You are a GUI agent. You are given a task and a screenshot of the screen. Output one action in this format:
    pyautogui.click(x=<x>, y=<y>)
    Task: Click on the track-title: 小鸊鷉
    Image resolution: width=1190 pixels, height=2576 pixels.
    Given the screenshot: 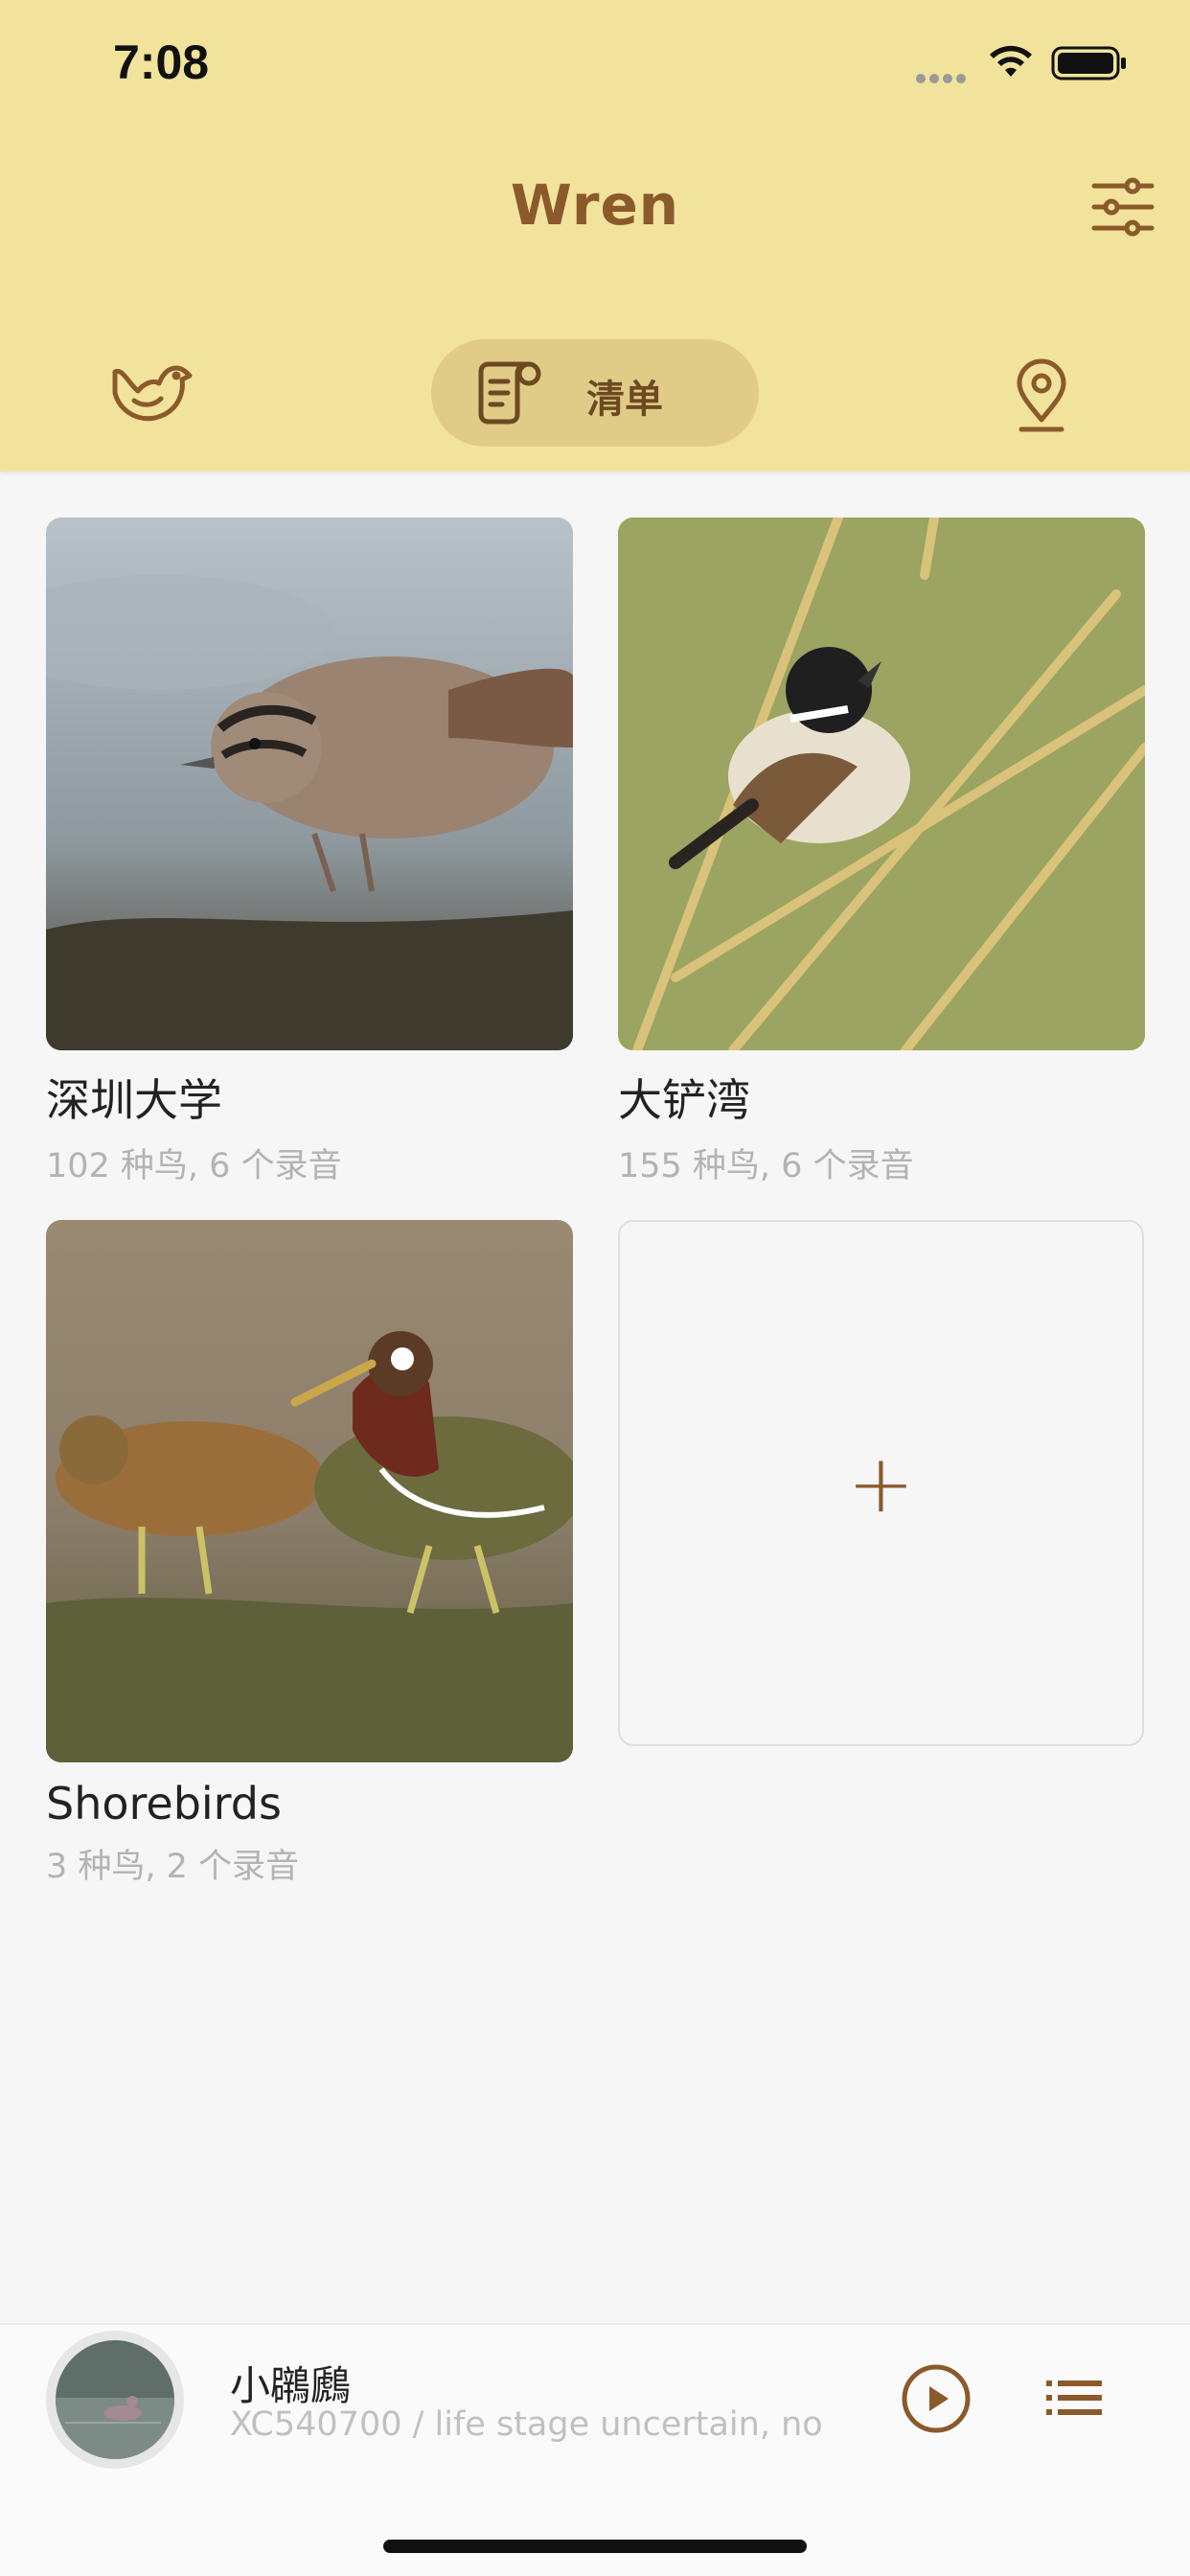 What is the action you would take?
    pyautogui.click(x=291, y=2386)
    